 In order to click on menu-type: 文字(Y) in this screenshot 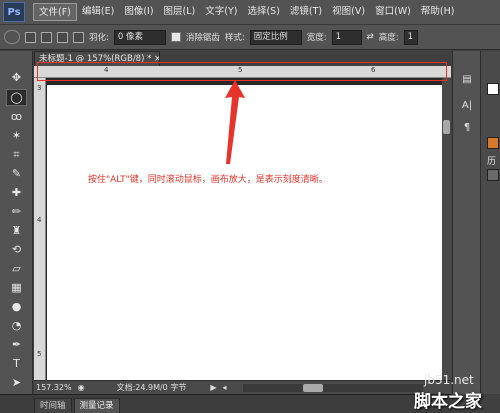, I will do `click(221, 12)`.